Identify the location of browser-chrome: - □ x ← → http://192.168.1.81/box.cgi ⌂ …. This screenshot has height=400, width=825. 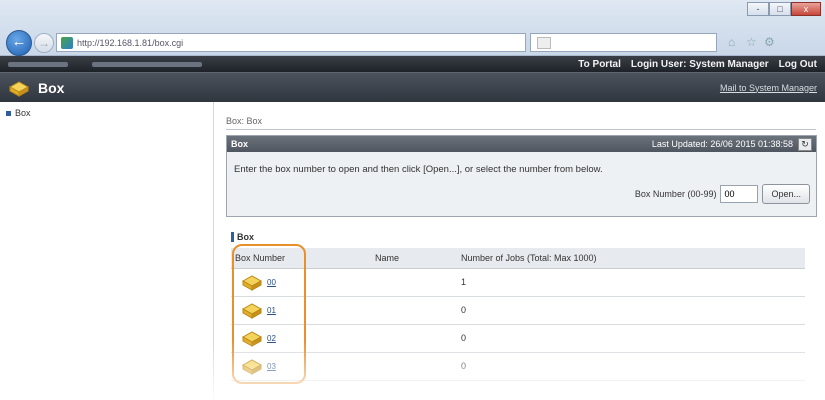
(412, 28).